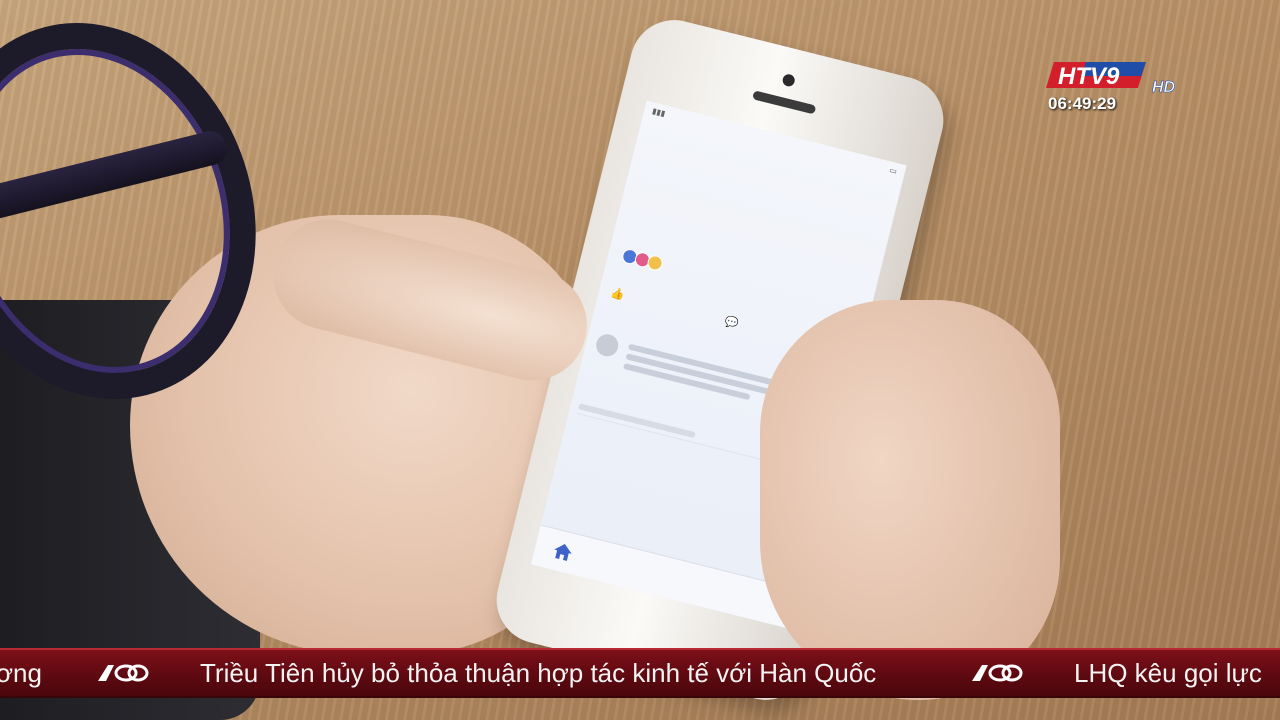 Image resolution: width=1280 pixels, height=720 pixels. Describe the element at coordinates (1082, 103) in the screenshot. I see `broadcast-clock: 06:49:29` at that location.